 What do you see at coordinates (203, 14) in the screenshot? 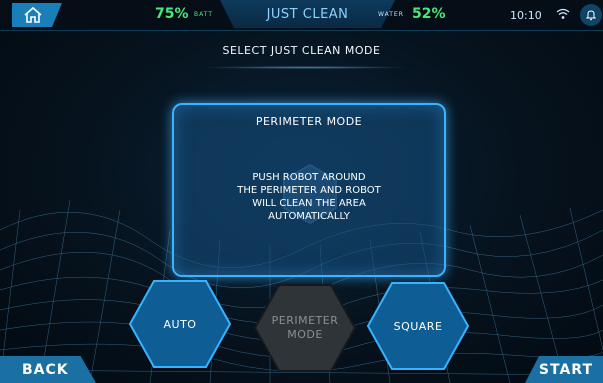
I see `battery-label: BATT` at bounding box center [203, 14].